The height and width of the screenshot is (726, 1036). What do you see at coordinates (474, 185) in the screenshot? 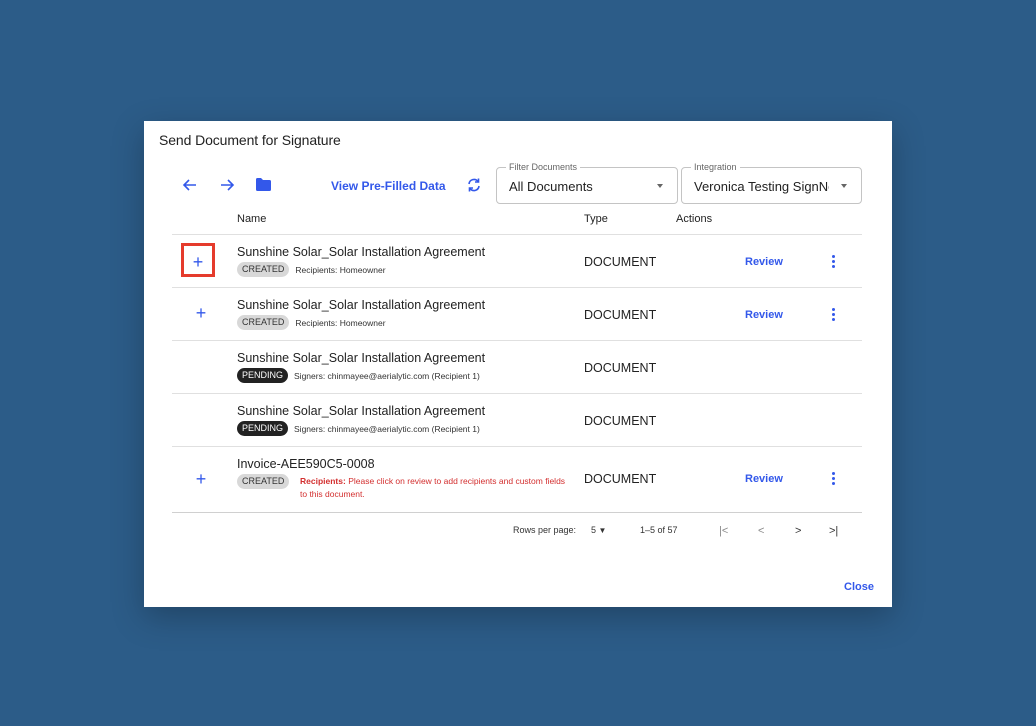
I see `refresh-icon` at bounding box center [474, 185].